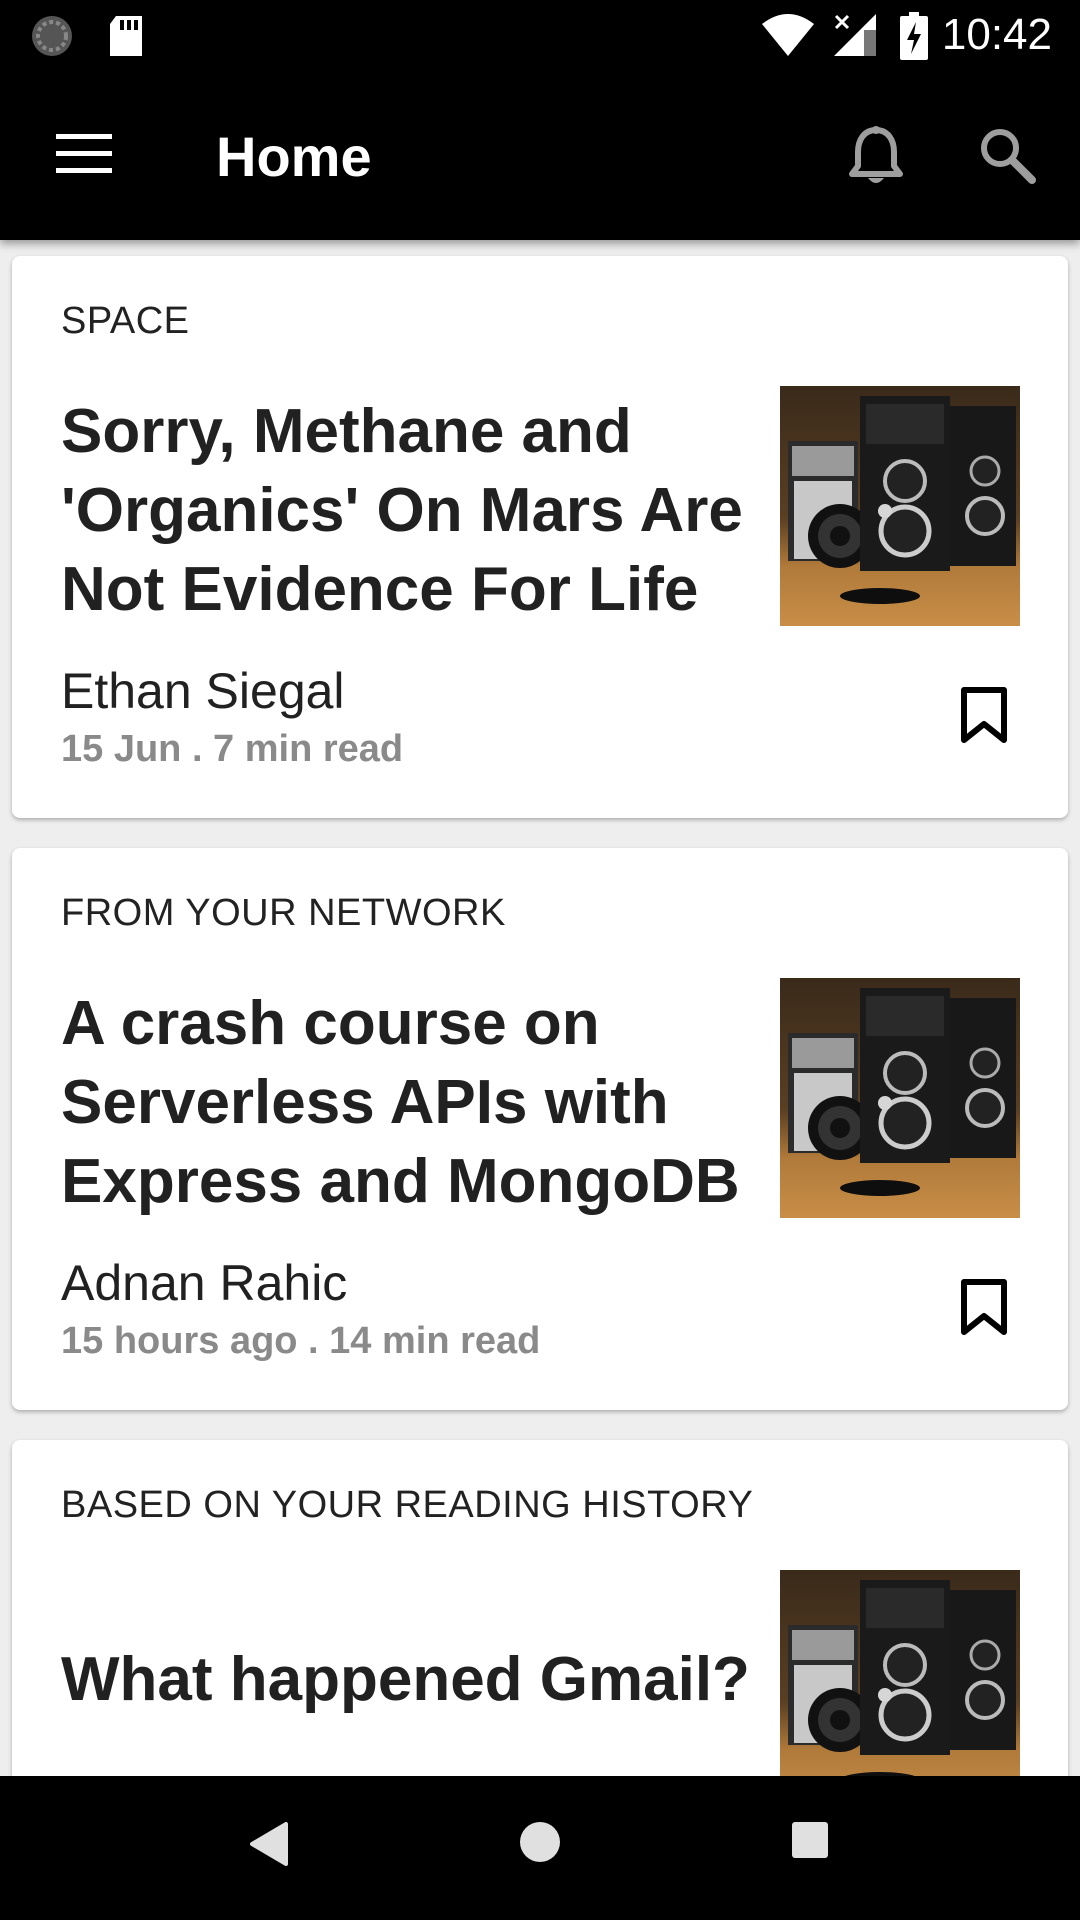  What do you see at coordinates (283, 913) in the screenshot?
I see `article-category: FROM YOUR NETWORK` at bounding box center [283, 913].